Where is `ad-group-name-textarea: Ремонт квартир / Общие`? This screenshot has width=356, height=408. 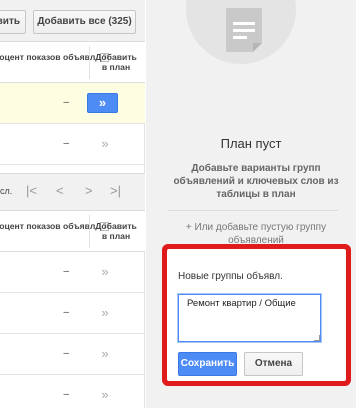 ad-group-name-textarea: Ремонт квартир / Общие is located at coordinates (249, 318).